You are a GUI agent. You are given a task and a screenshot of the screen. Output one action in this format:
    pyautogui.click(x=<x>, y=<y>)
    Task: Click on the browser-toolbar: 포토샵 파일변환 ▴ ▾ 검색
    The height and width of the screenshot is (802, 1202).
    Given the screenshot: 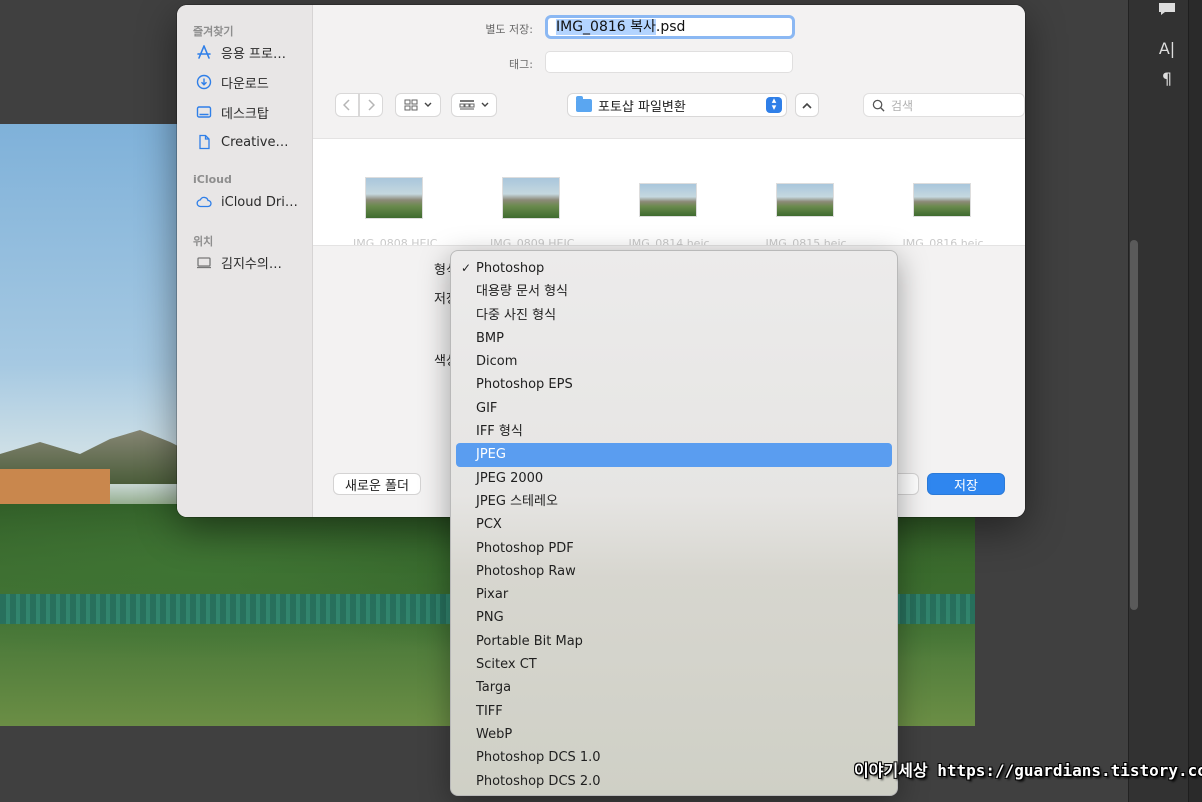 What is the action you would take?
    pyautogui.click(x=680, y=105)
    